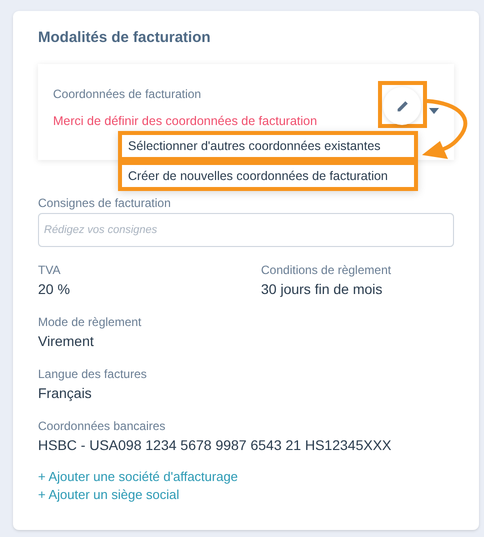 Image resolution: width=484 pixels, height=537 pixels. What do you see at coordinates (215, 445) in the screenshot?
I see `field-value: HSBC - USA098 1234 5678 9987 6543 21 HS12345XXX` at bounding box center [215, 445].